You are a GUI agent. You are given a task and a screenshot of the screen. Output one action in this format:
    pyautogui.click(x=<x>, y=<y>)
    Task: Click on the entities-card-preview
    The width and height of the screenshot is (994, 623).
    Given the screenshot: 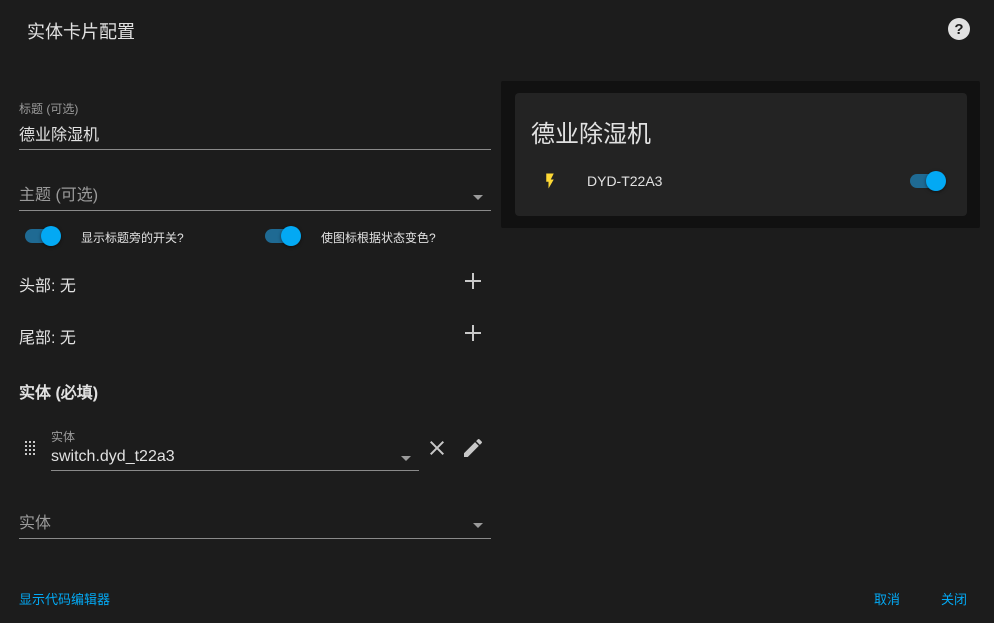 What is the action you would take?
    pyautogui.click(x=741, y=154)
    